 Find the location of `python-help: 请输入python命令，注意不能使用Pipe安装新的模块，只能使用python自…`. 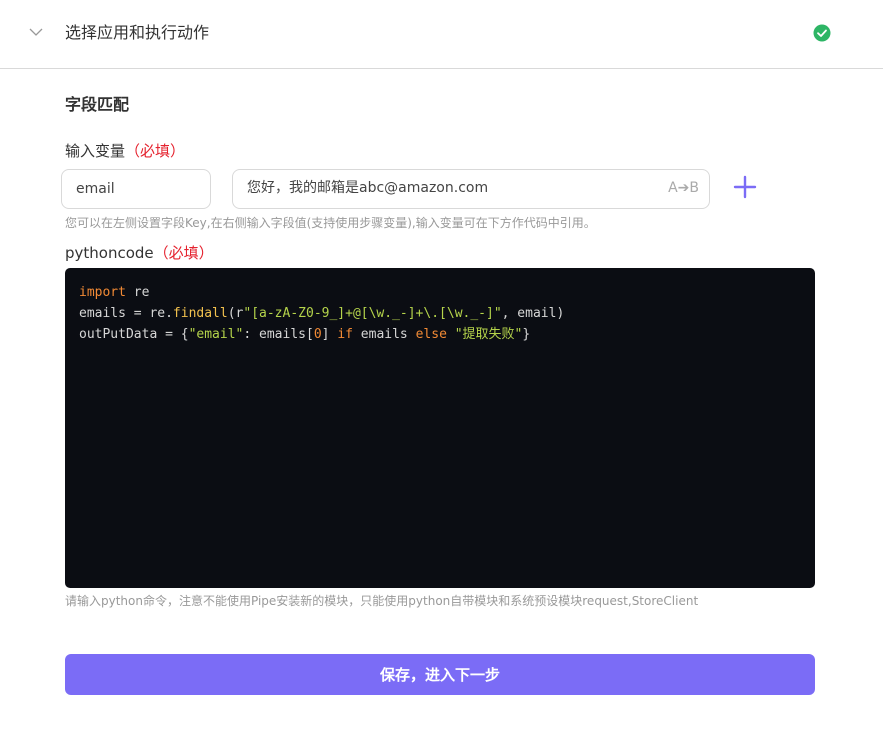

python-help: 请输入python命令，注意不能使用Pipe安装新的模块，只能使用python自… is located at coordinates (382, 601).